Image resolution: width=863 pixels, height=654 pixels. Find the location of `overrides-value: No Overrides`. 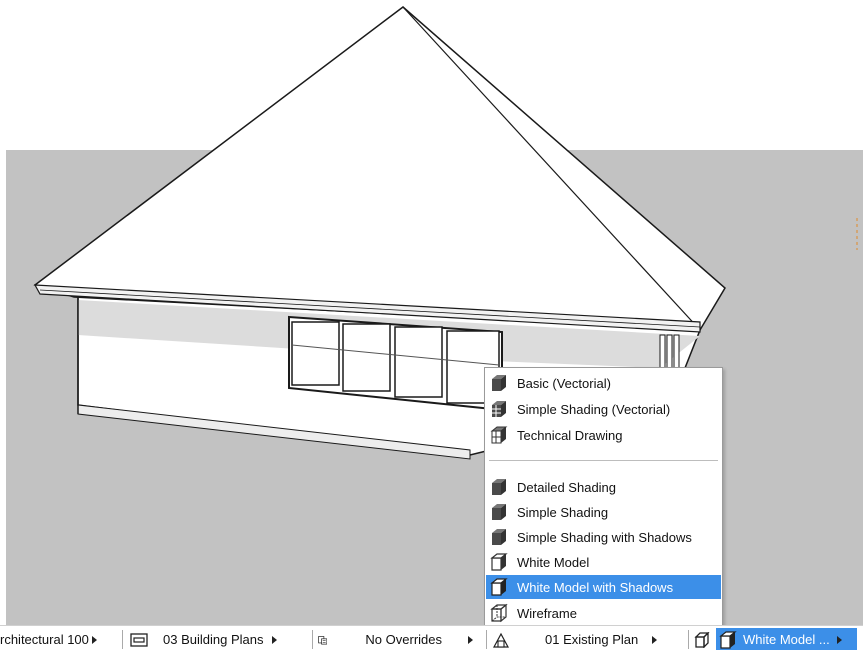

overrides-value: No Overrides is located at coordinates (403, 639).